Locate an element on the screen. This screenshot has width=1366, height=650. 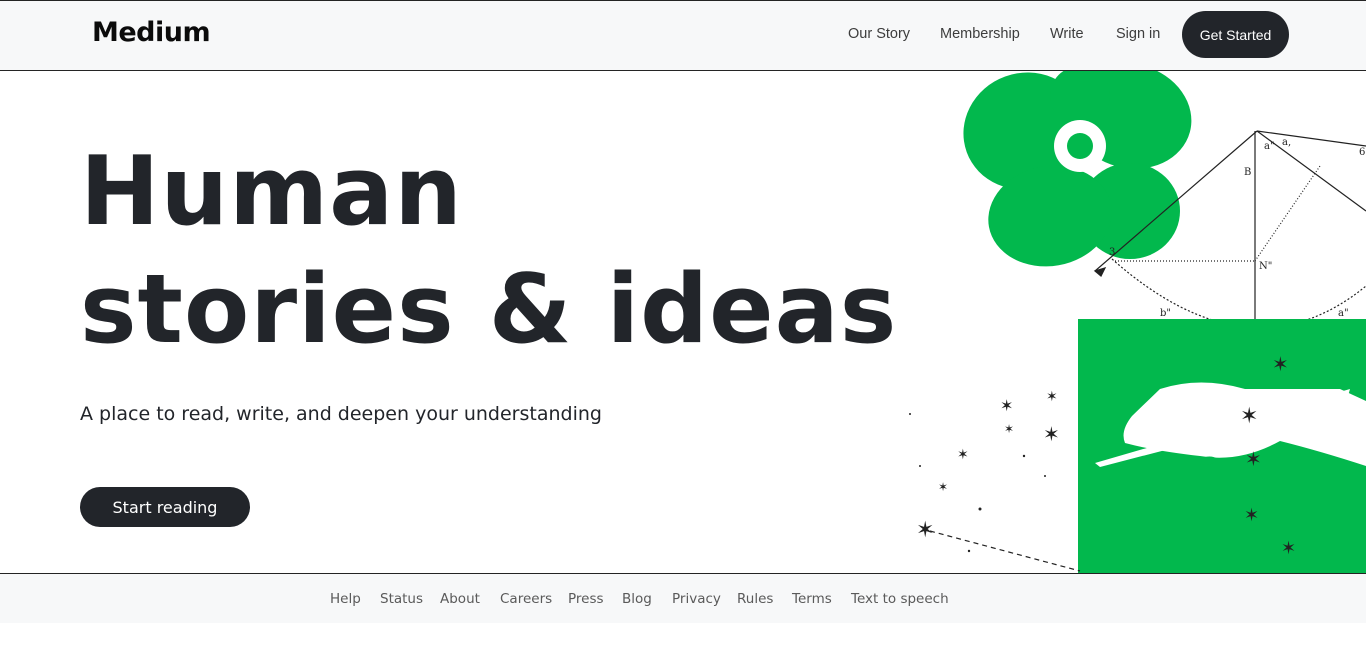
diagram-label-a3: a" is located at coordinates (1343, 313).